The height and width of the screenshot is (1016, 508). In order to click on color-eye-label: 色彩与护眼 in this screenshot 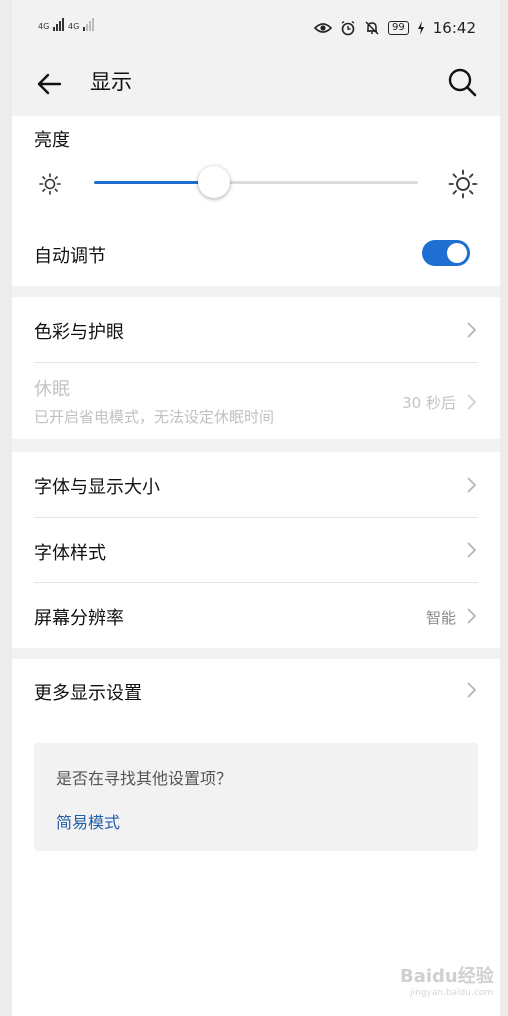, I will do `click(79, 332)`.